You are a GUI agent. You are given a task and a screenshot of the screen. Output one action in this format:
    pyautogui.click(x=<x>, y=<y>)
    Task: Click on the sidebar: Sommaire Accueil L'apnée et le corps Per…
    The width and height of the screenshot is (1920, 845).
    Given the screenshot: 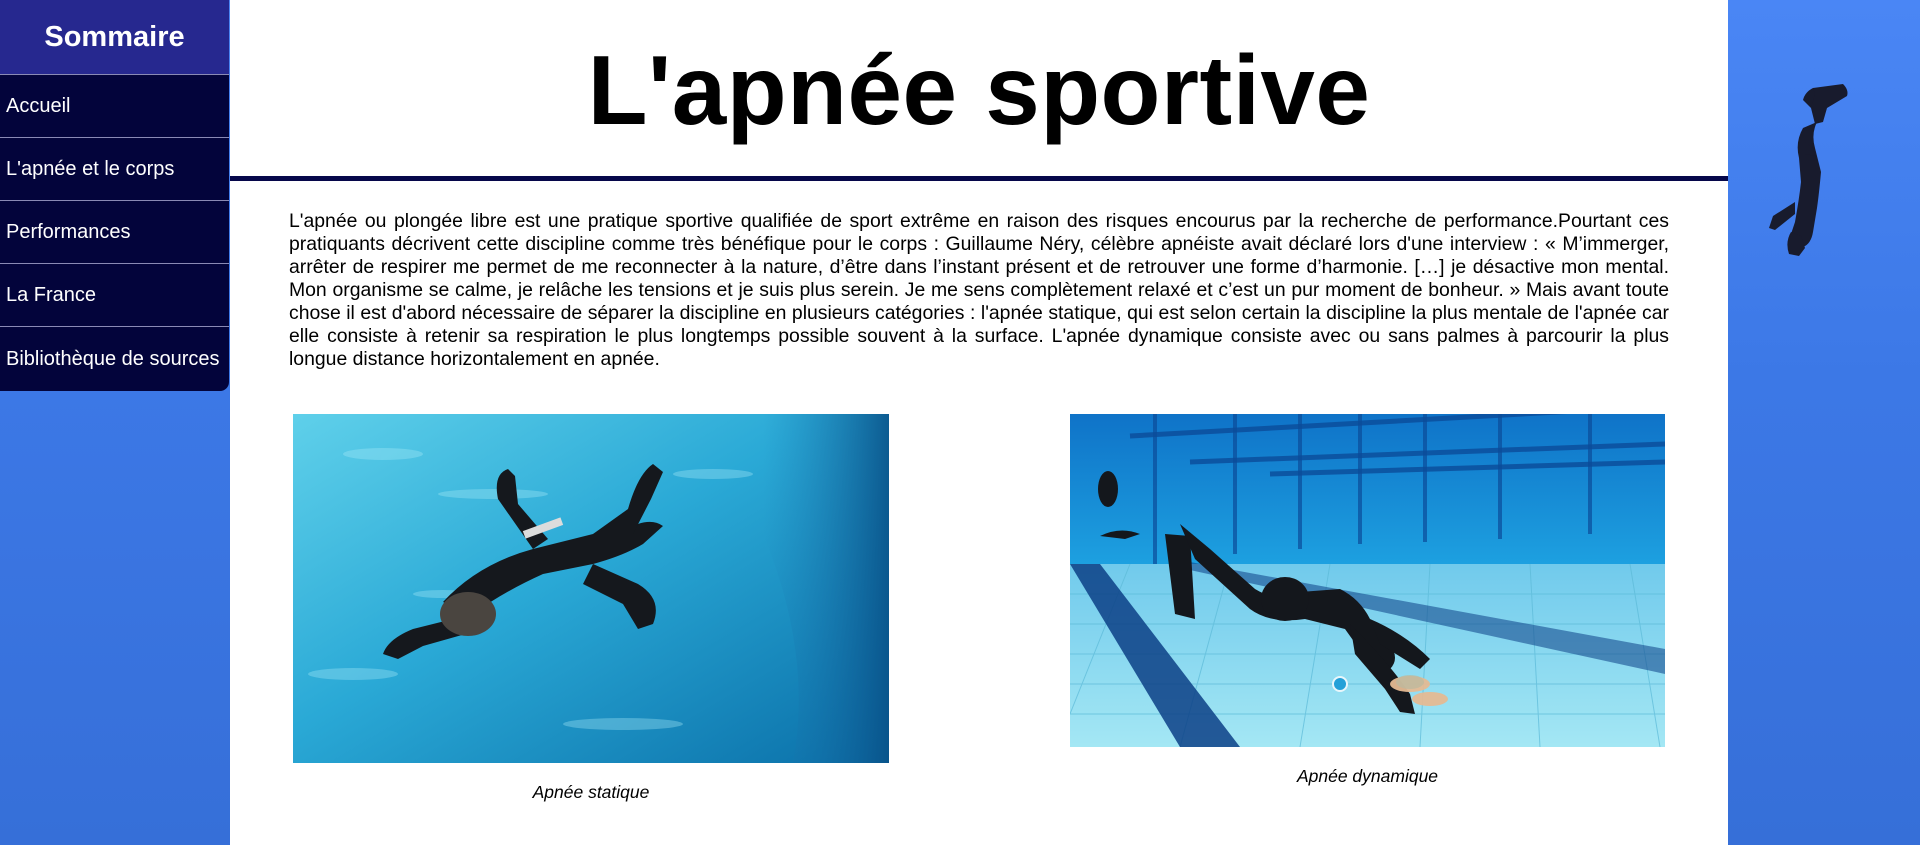 What is the action you would take?
    pyautogui.click(x=114, y=195)
    